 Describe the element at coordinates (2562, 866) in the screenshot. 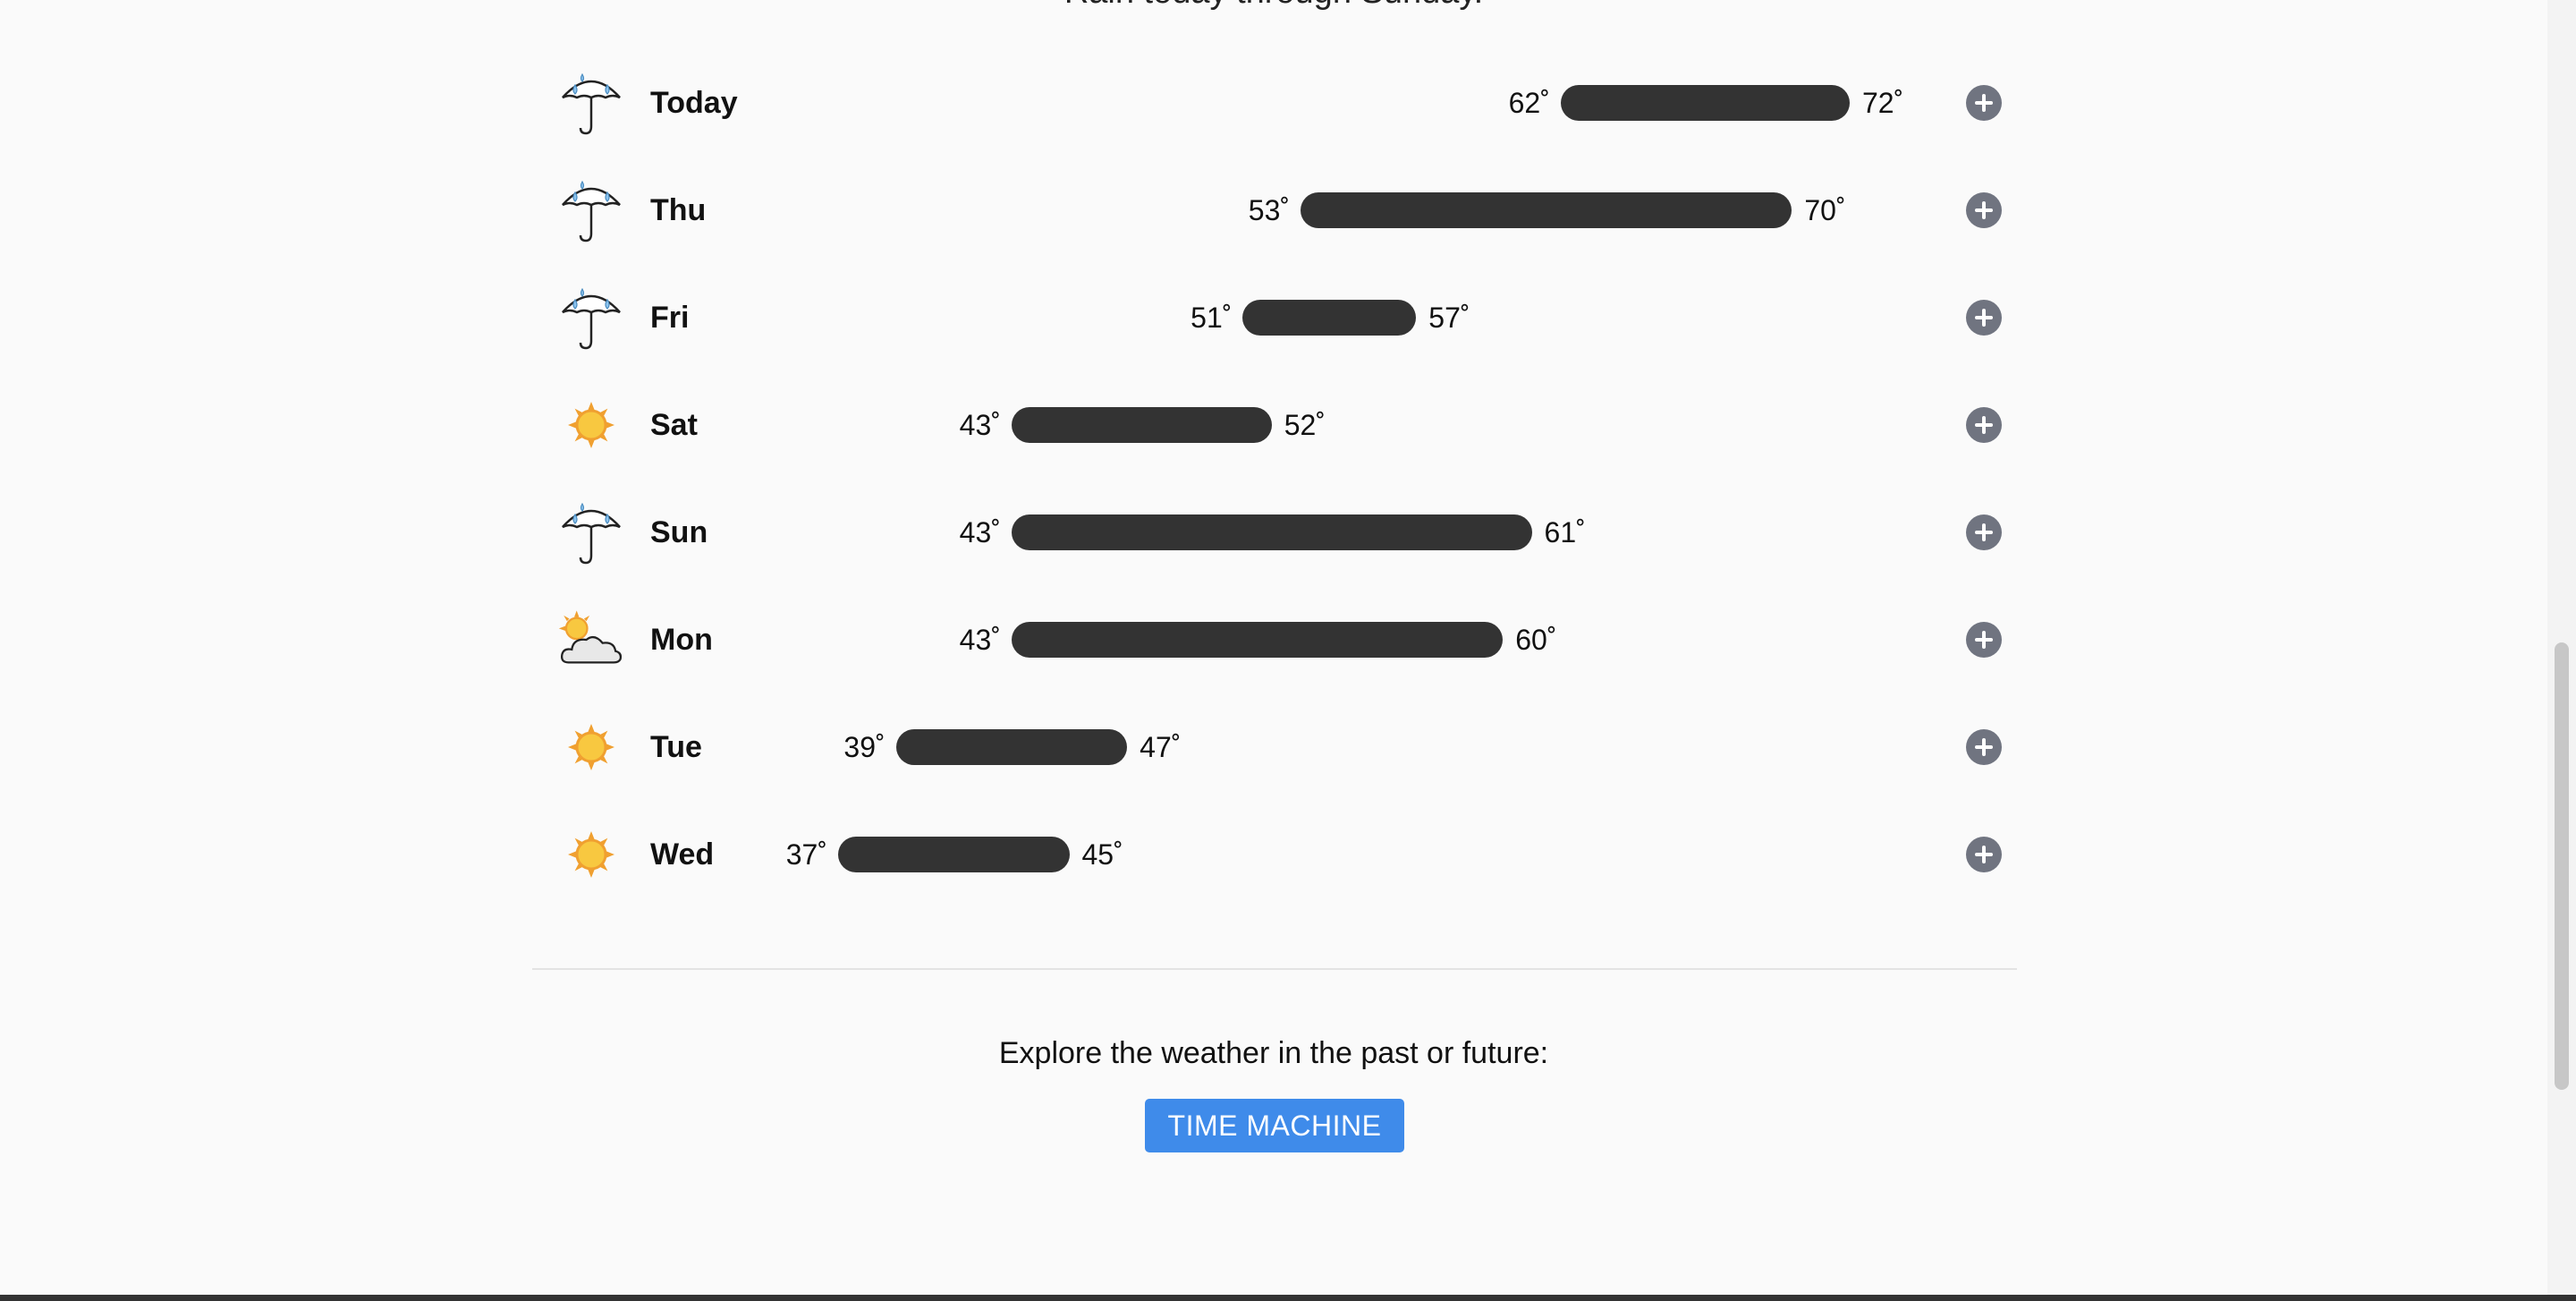

I see `scrollbar-thumb` at that location.